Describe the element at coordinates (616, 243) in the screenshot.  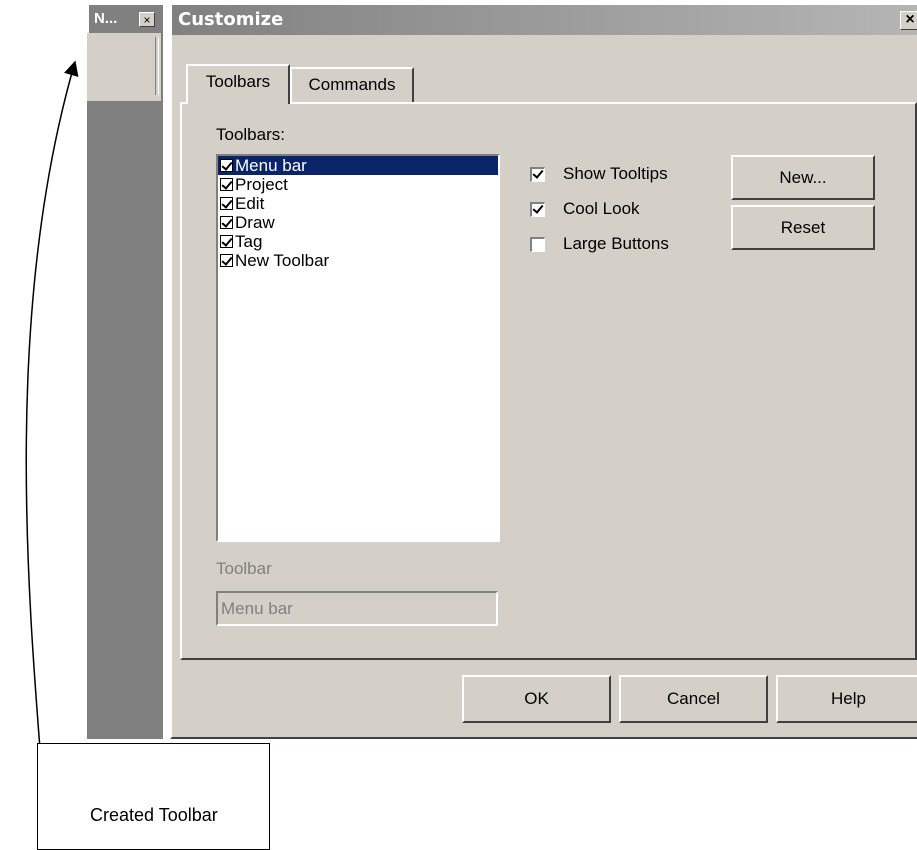
I see `large-buttons-label: Large Buttons` at that location.